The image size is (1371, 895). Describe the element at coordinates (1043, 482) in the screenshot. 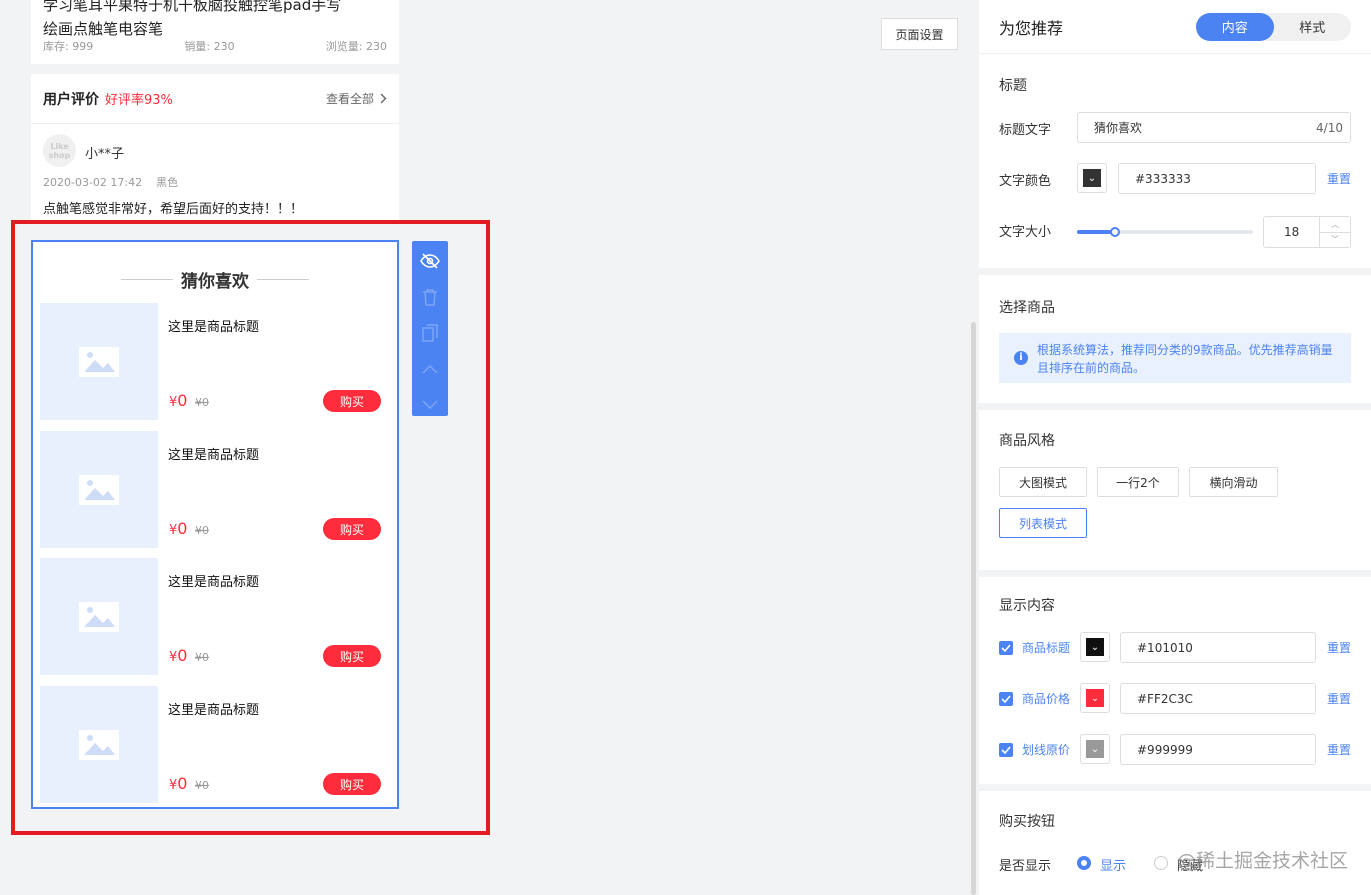

I see `style-option-large: 大图模式` at that location.